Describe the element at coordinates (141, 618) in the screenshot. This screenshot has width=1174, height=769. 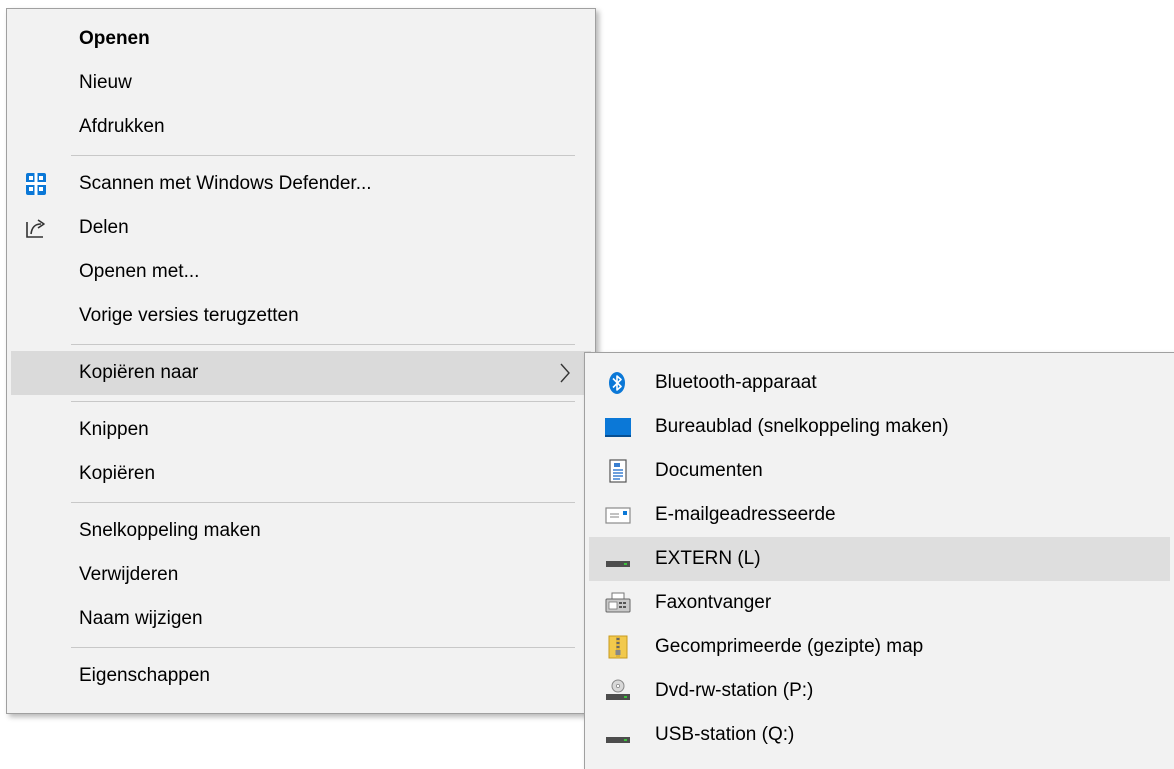
I see `menu-item-label: Naam wijzigen` at that location.